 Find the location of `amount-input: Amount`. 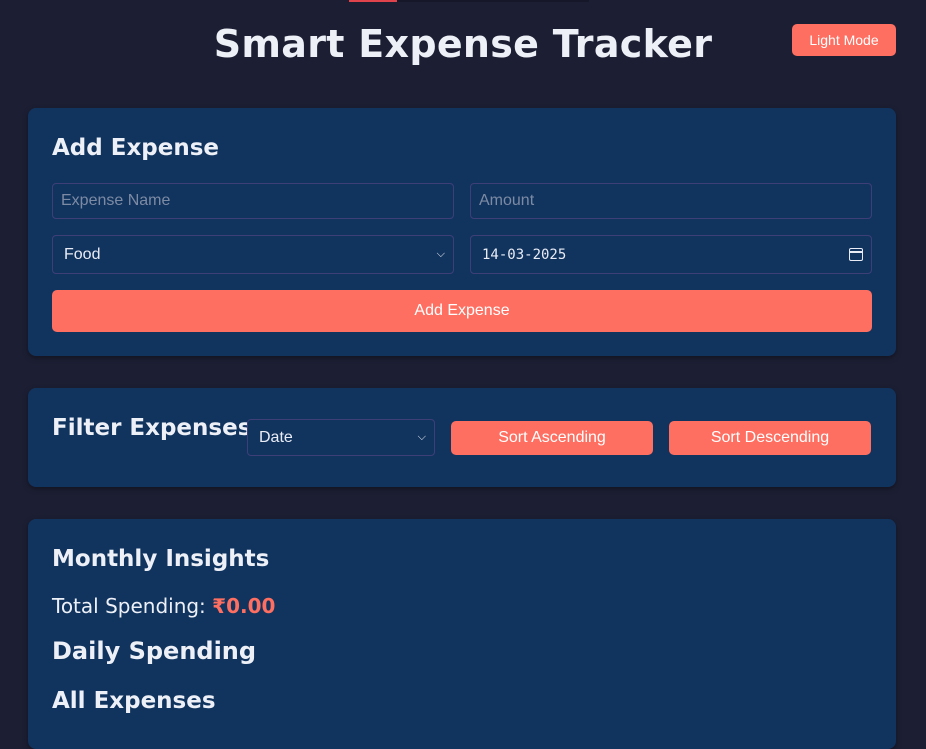

amount-input: Amount is located at coordinates (671, 201).